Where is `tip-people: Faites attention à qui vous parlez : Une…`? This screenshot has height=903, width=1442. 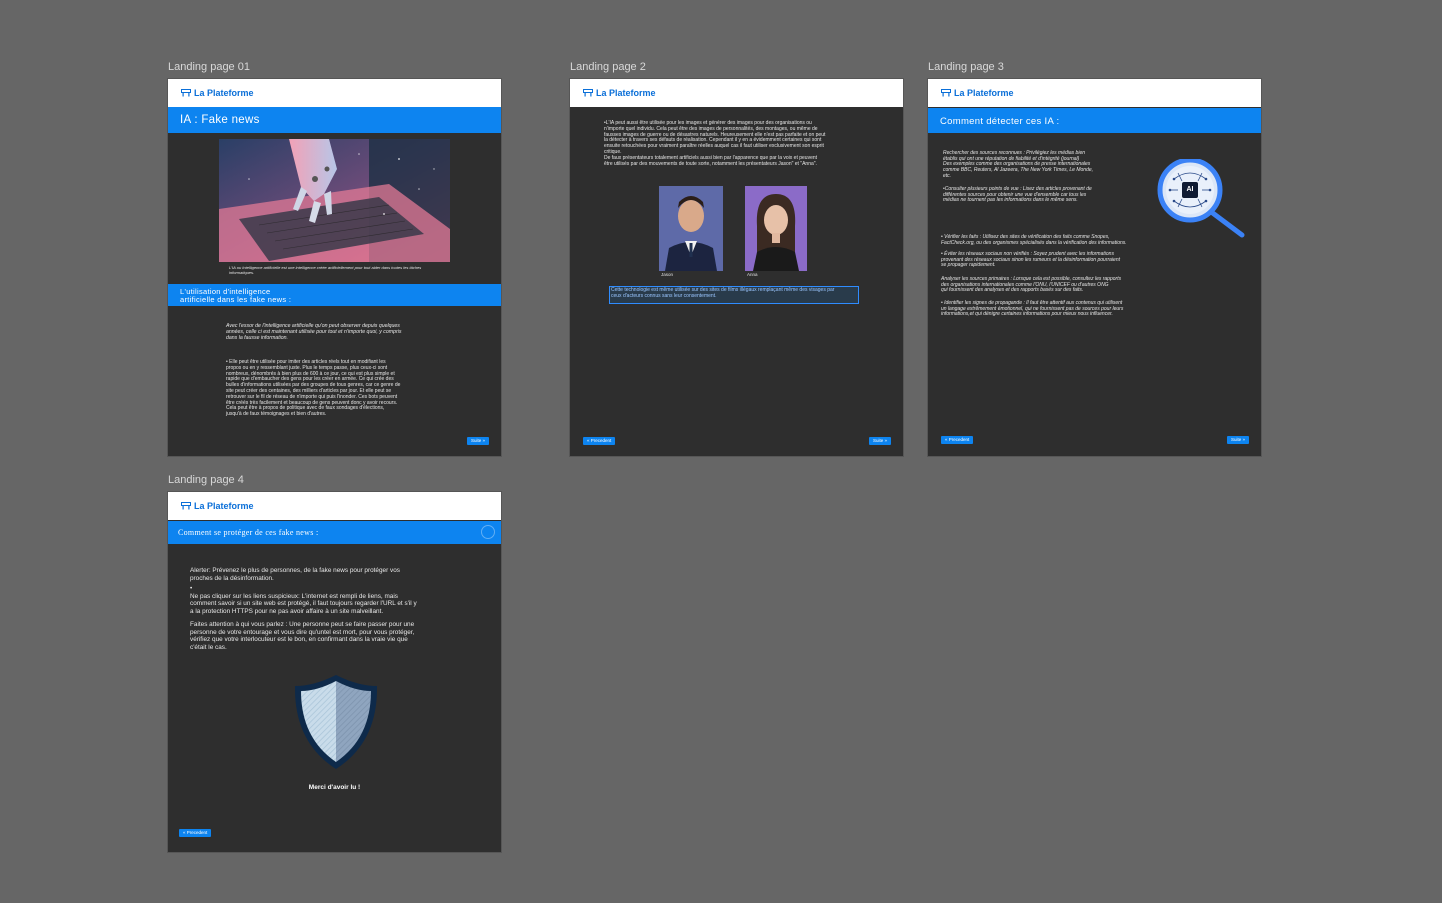
tip-people: Faites attention à qui vous parlez : Une… is located at coordinates (302, 636).